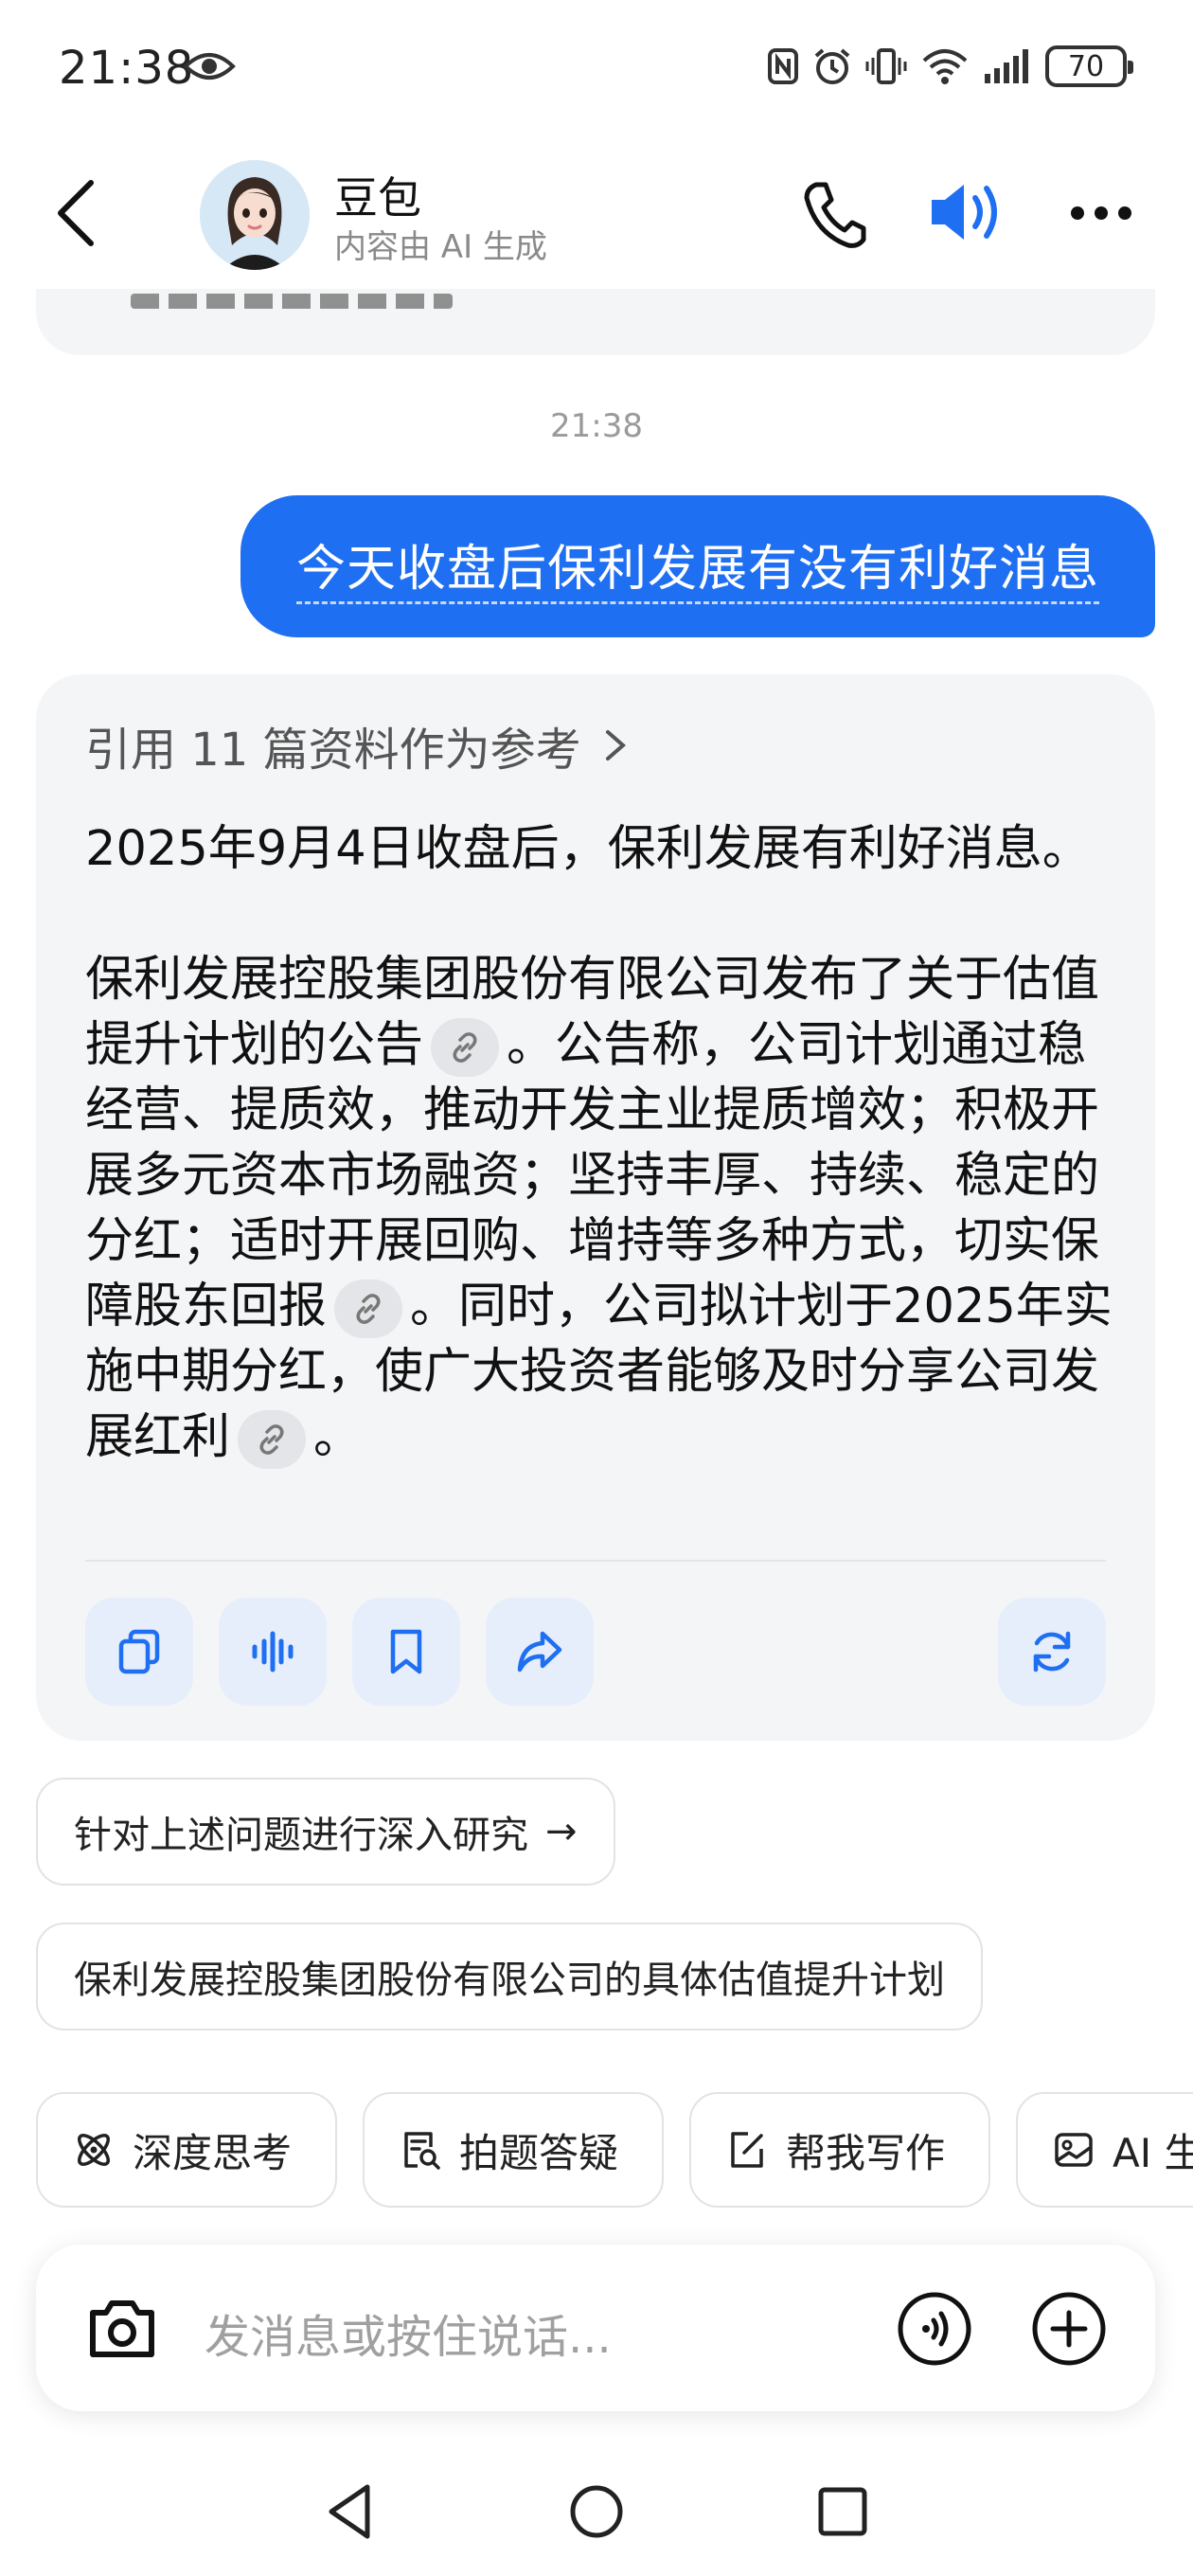  I want to click on refresh-icon, so click(1052, 1652).